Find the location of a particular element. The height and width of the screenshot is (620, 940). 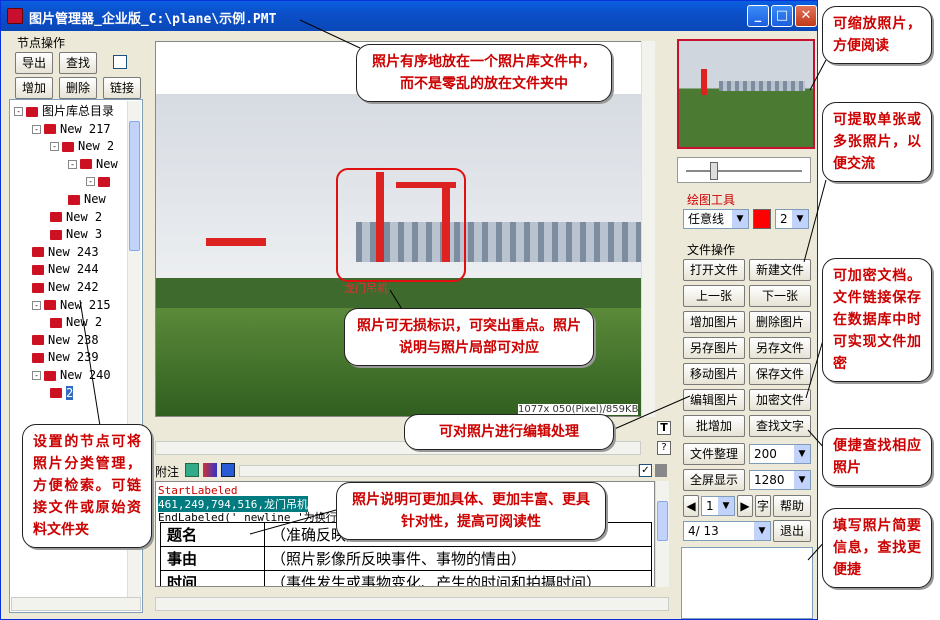

save-notes-icon is located at coordinates (228, 470).